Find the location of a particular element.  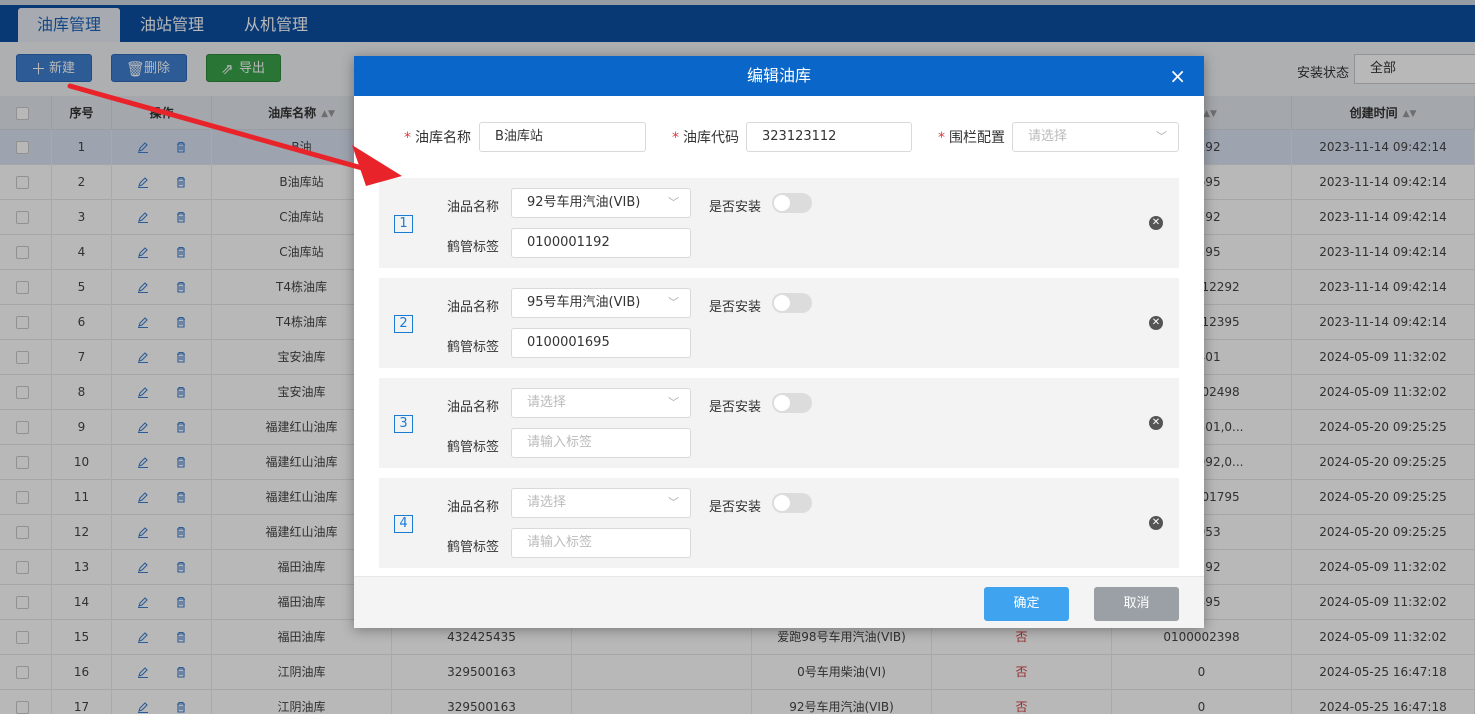

close-icon: × is located at coordinates (1177, 76).